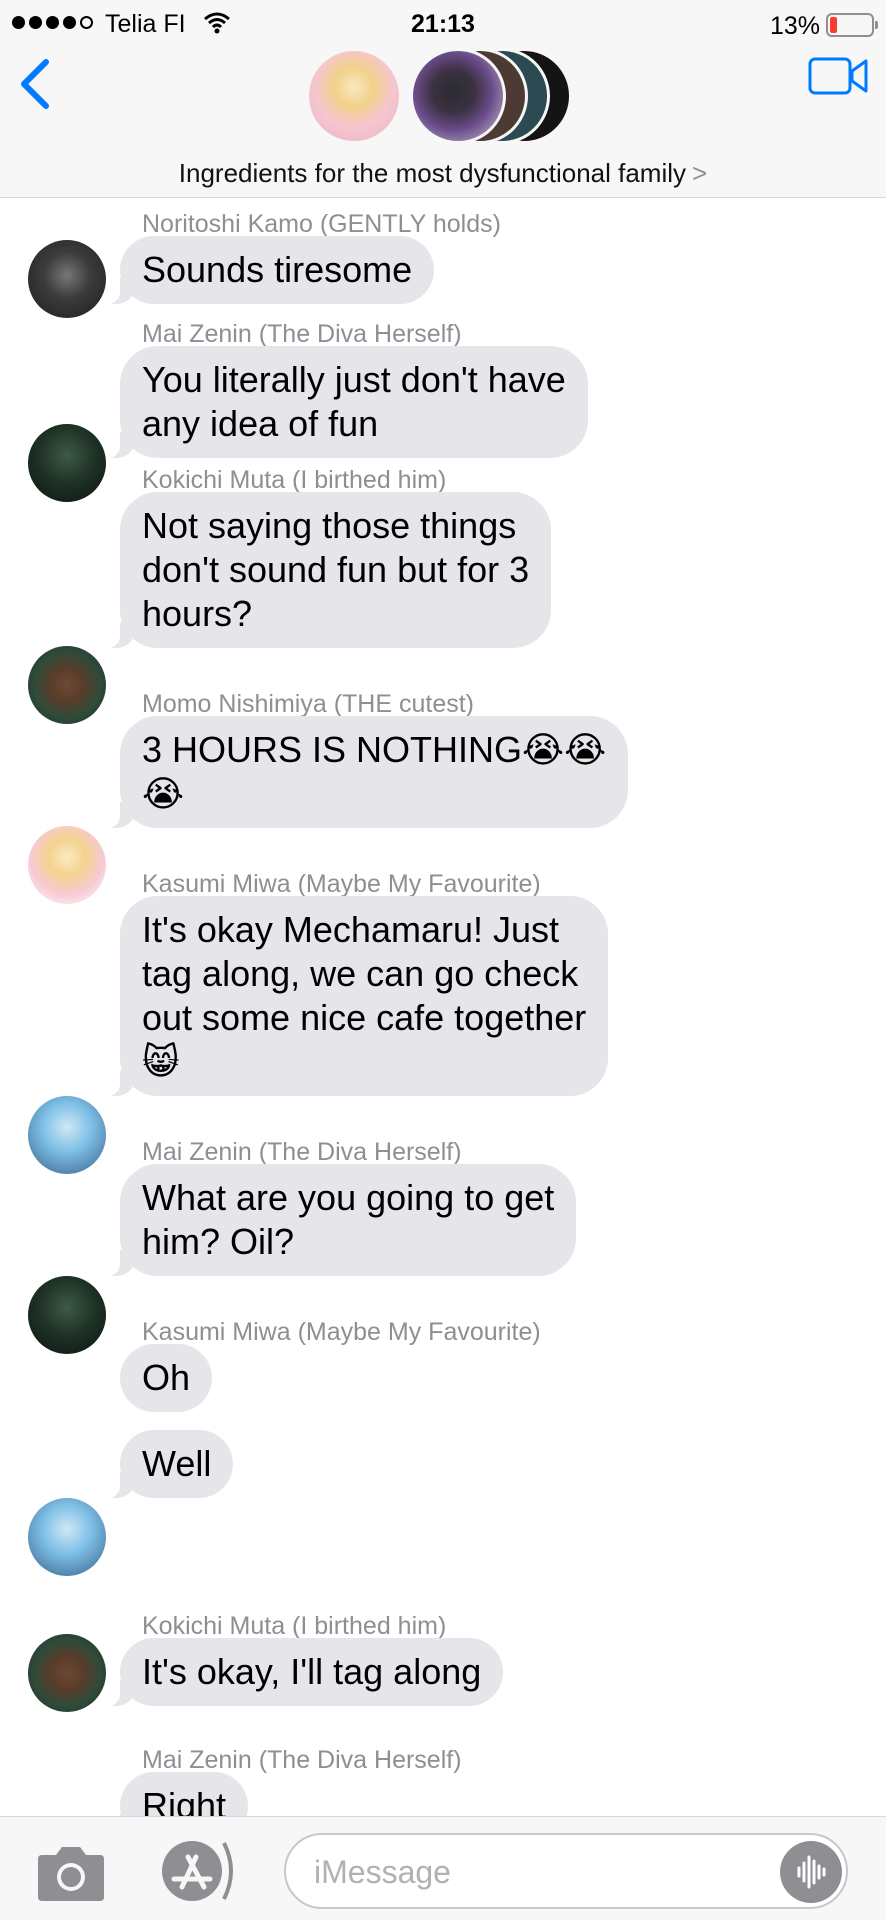 The image size is (886, 1920). I want to click on app-store-button, so click(196, 1871).